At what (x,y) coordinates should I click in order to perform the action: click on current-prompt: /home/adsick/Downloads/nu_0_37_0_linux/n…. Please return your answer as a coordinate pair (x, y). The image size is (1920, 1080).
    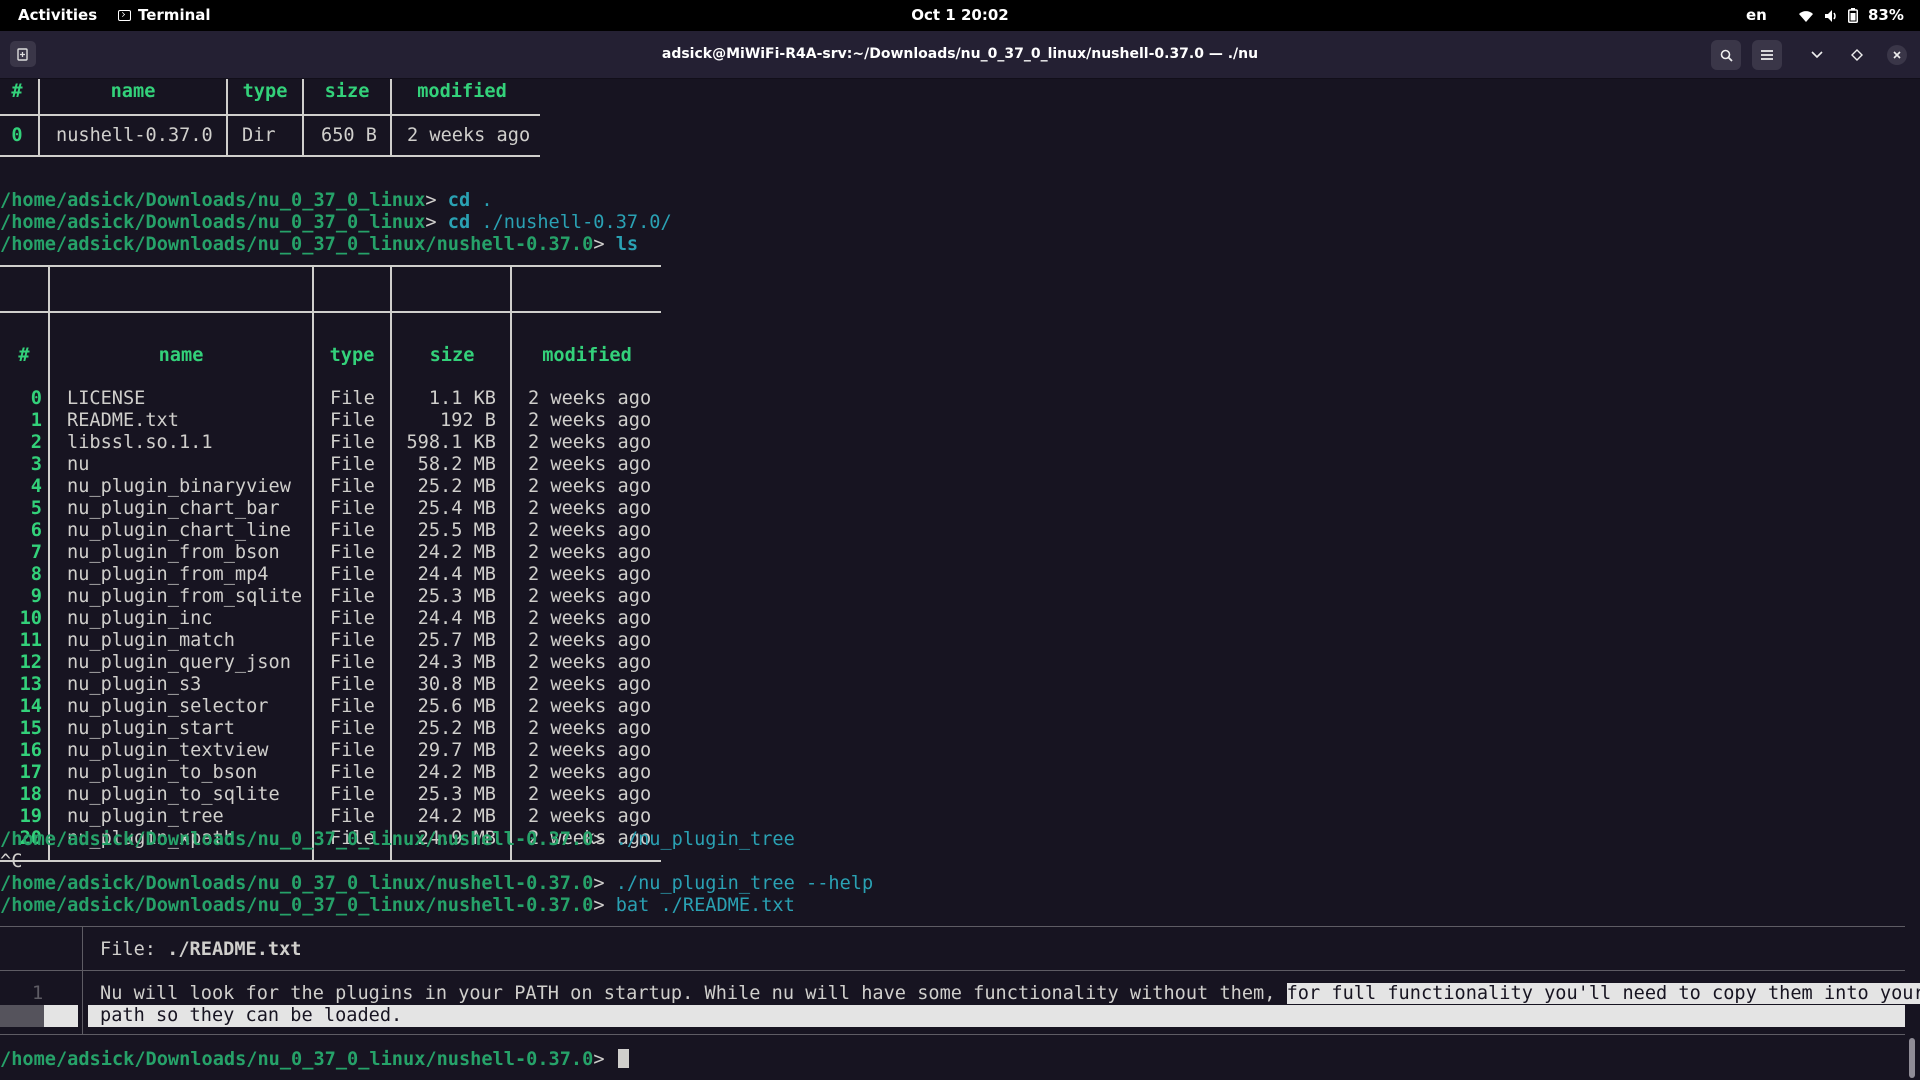
    Looking at the image, I should click on (314, 1060).